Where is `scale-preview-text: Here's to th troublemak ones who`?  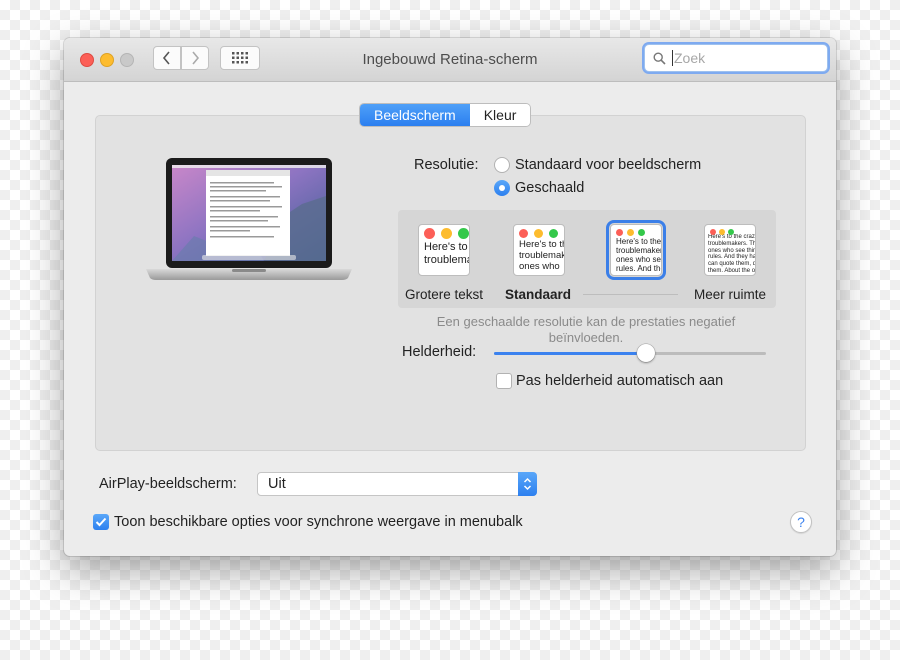
scale-preview-text: Here's to th troublemak ones who is located at coordinates (541, 255).